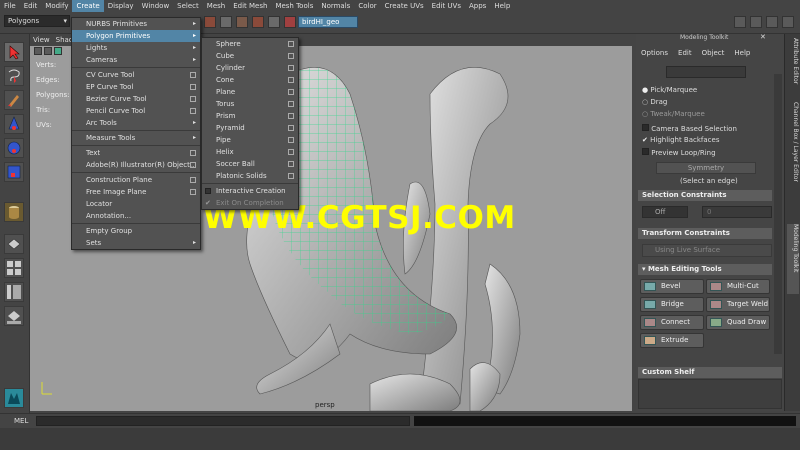  I want to click on constraint-number-field: 0, so click(737, 212).